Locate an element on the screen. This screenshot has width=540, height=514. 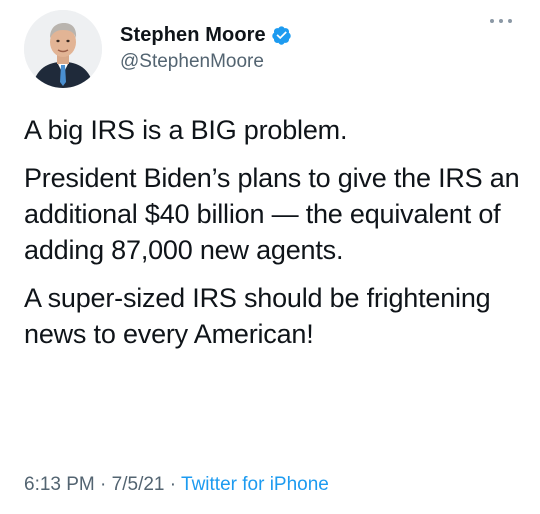
tweet-time: 6:13 PM is located at coordinates (59, 484).